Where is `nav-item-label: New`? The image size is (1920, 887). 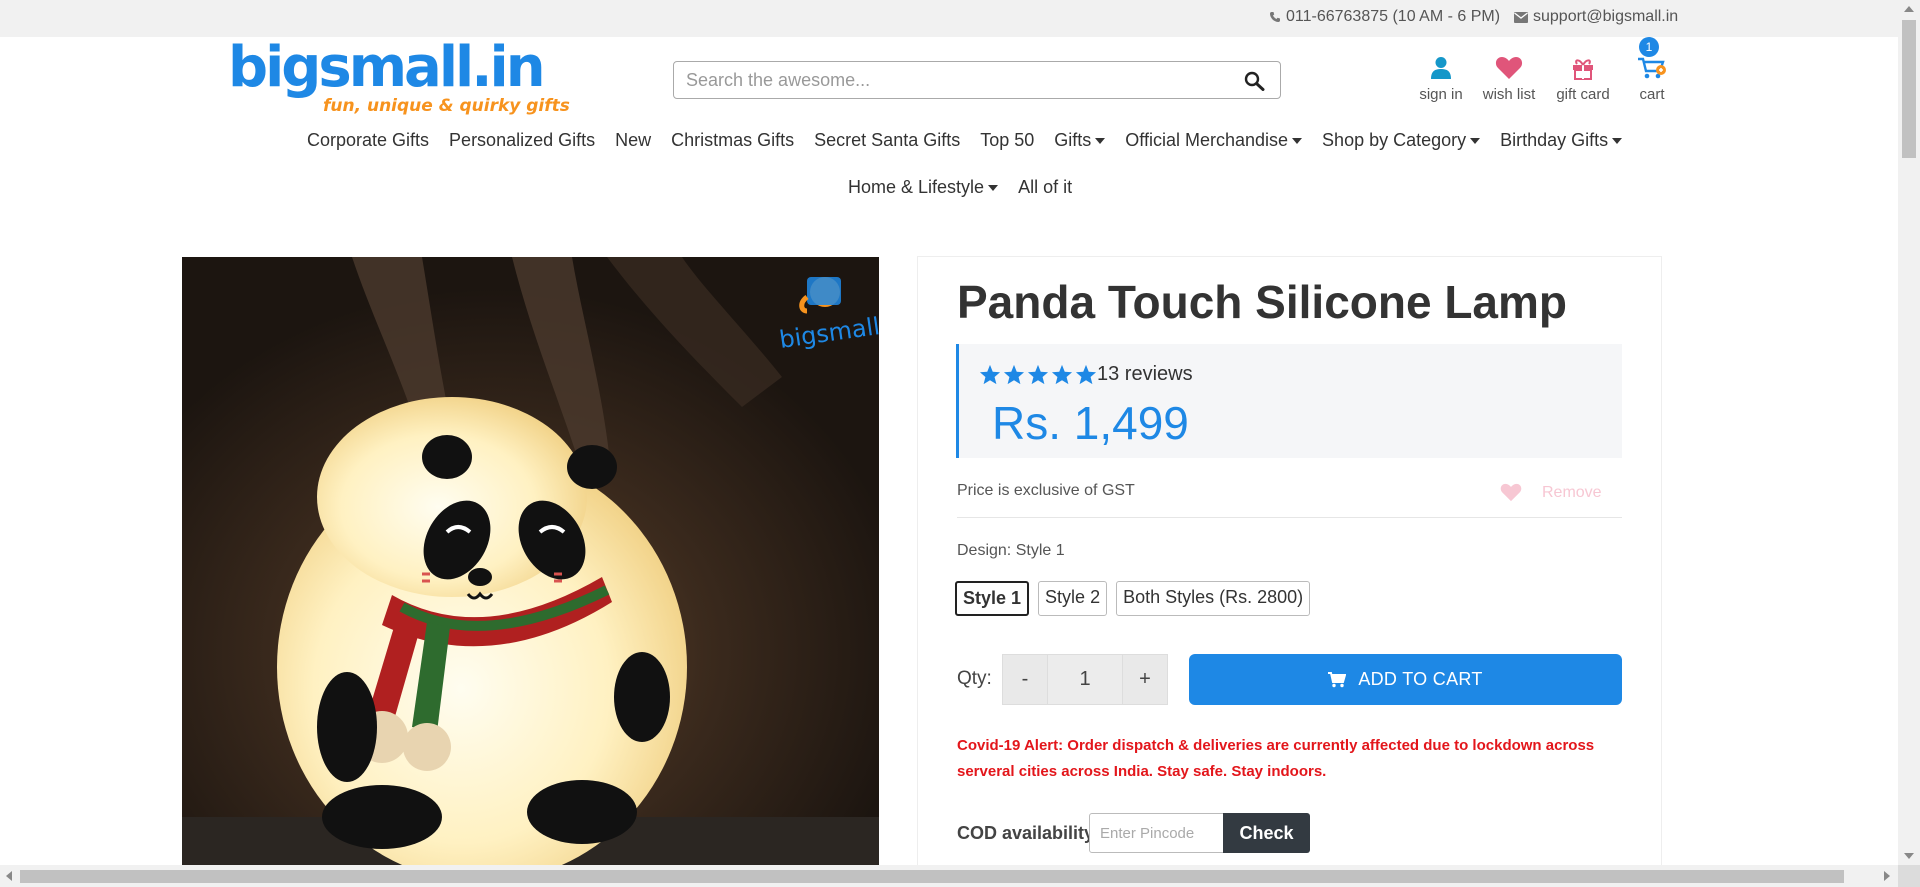 nav-item-label: New is located at coordinates (633, 140).